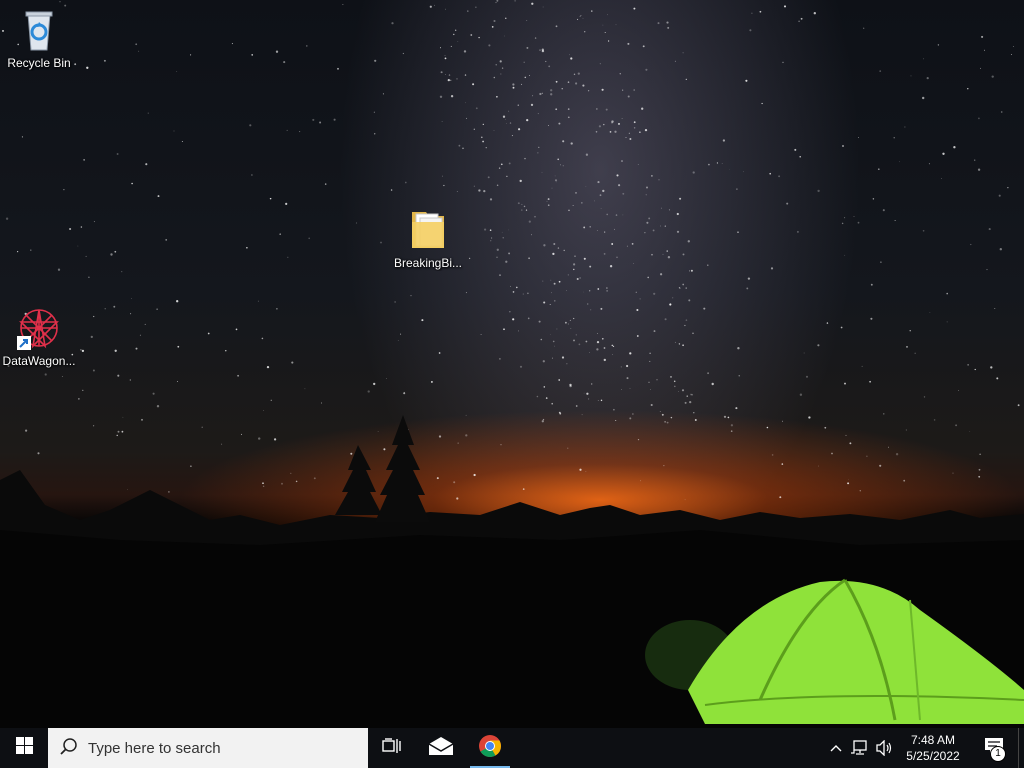 The height and width of the screenshot is (768, 1024). Describe the element at coordinates (39, 30) in the screenshot. I see `recycle-bin-icon` at that location.